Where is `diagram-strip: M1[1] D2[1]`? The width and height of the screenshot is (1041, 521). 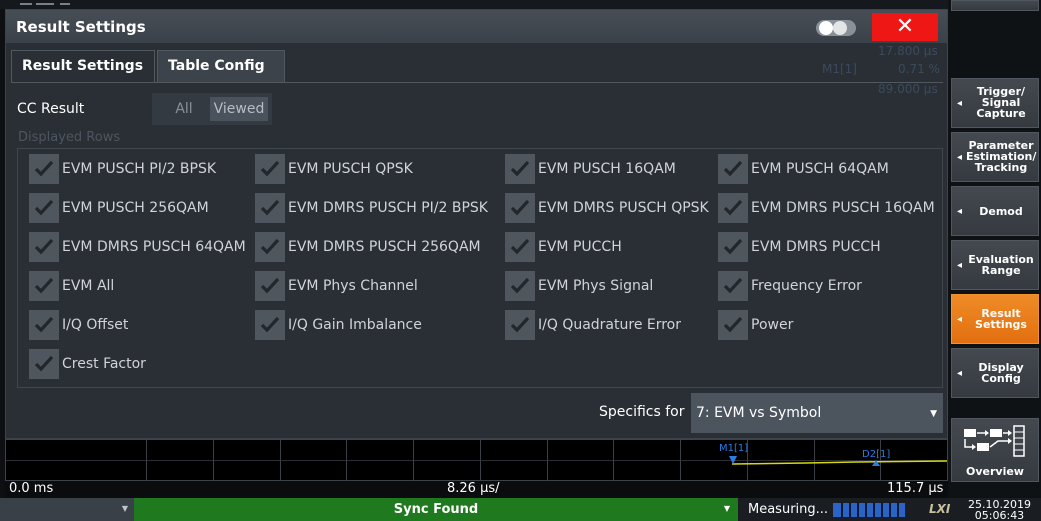
diagram-strip: M1[1] D2[1] is located at coordinates (477, 460).